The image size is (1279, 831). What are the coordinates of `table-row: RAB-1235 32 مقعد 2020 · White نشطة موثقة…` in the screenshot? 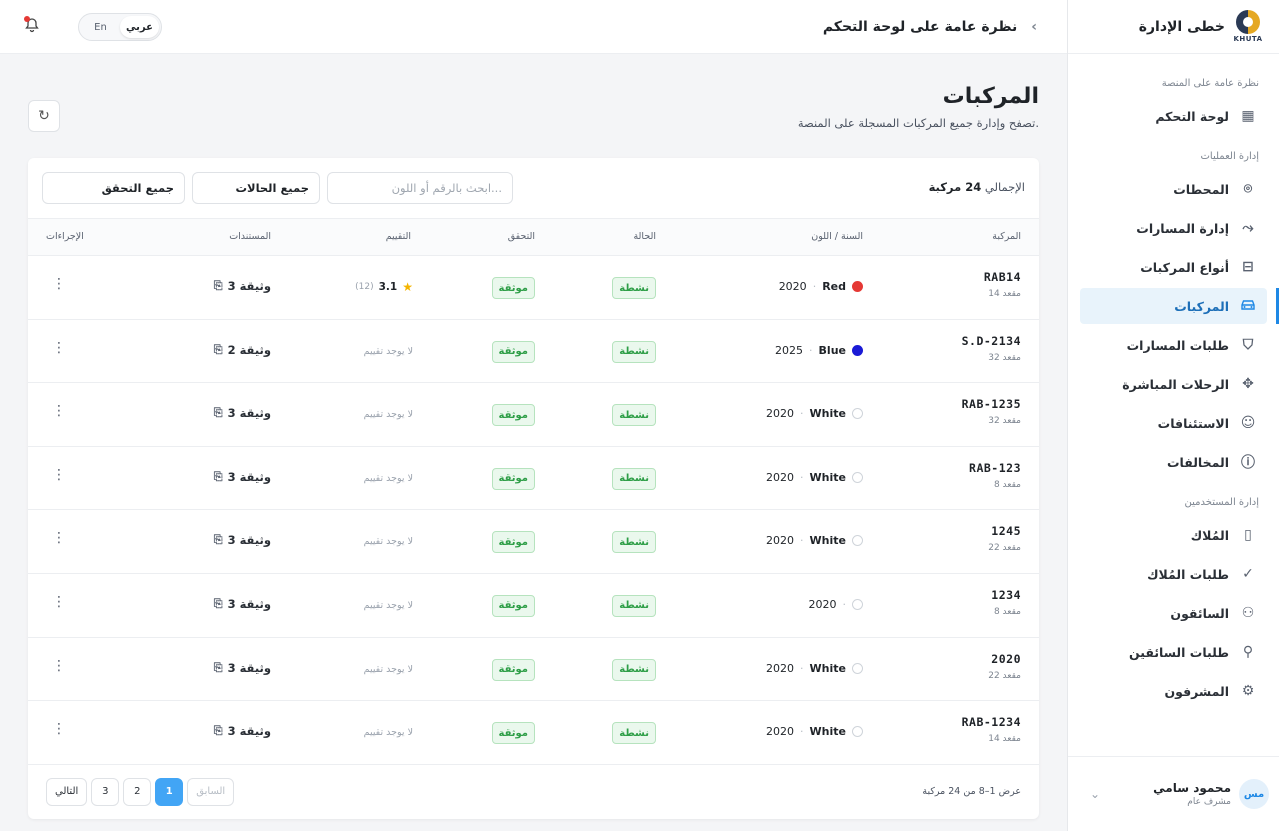 It's located at (533, 415).